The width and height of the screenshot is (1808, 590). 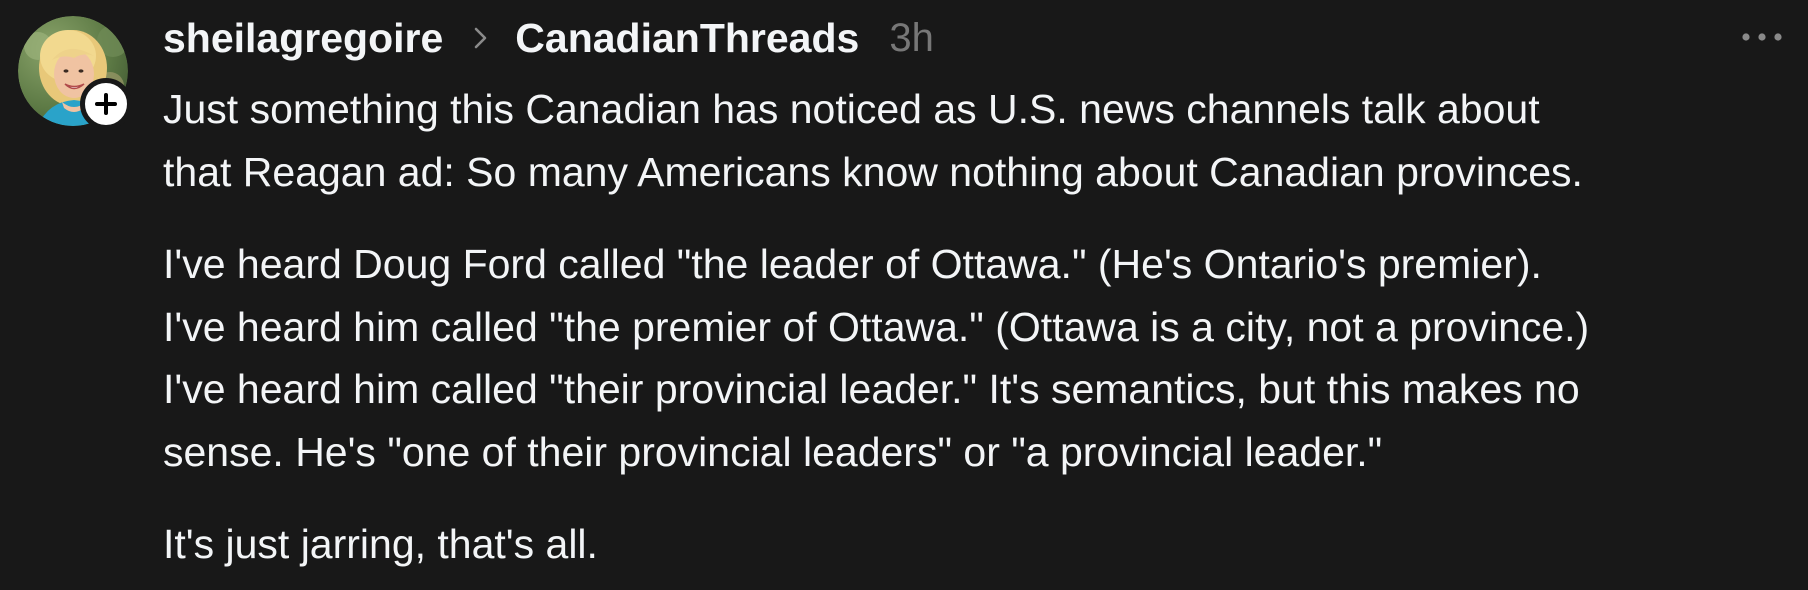 I want to click on follow-button, so click(x=106, y=104).